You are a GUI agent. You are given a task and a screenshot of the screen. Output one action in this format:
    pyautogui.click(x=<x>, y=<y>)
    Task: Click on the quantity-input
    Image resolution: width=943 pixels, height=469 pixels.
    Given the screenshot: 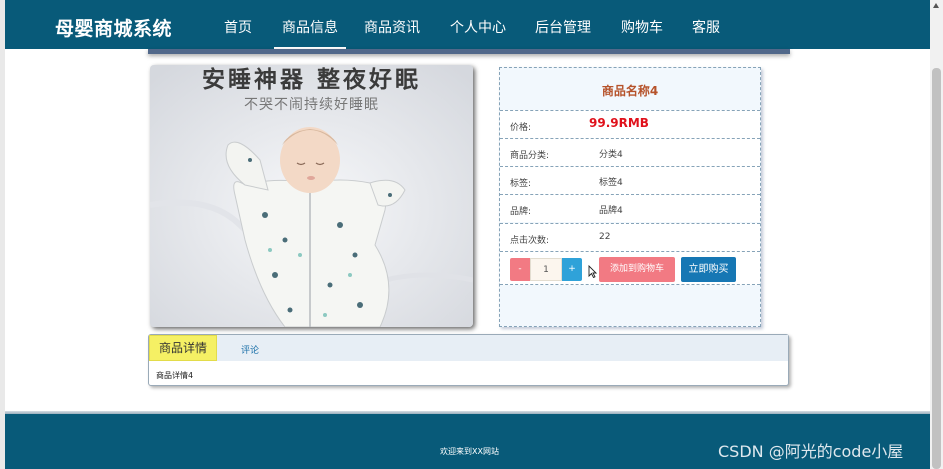 What is the action you would take?
    pyautogui.click(x=546, y=269)
    